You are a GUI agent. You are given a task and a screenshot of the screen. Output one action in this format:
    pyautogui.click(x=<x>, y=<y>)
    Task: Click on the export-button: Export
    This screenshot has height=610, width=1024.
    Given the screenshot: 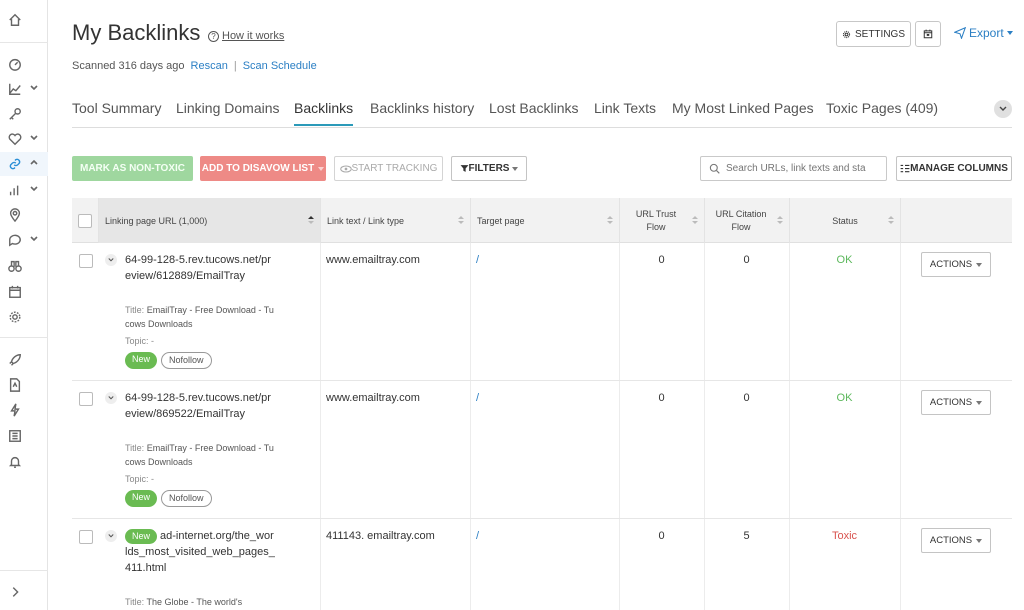 What is the action you would take?
    pyautogui.click(x=983, y=33)
    